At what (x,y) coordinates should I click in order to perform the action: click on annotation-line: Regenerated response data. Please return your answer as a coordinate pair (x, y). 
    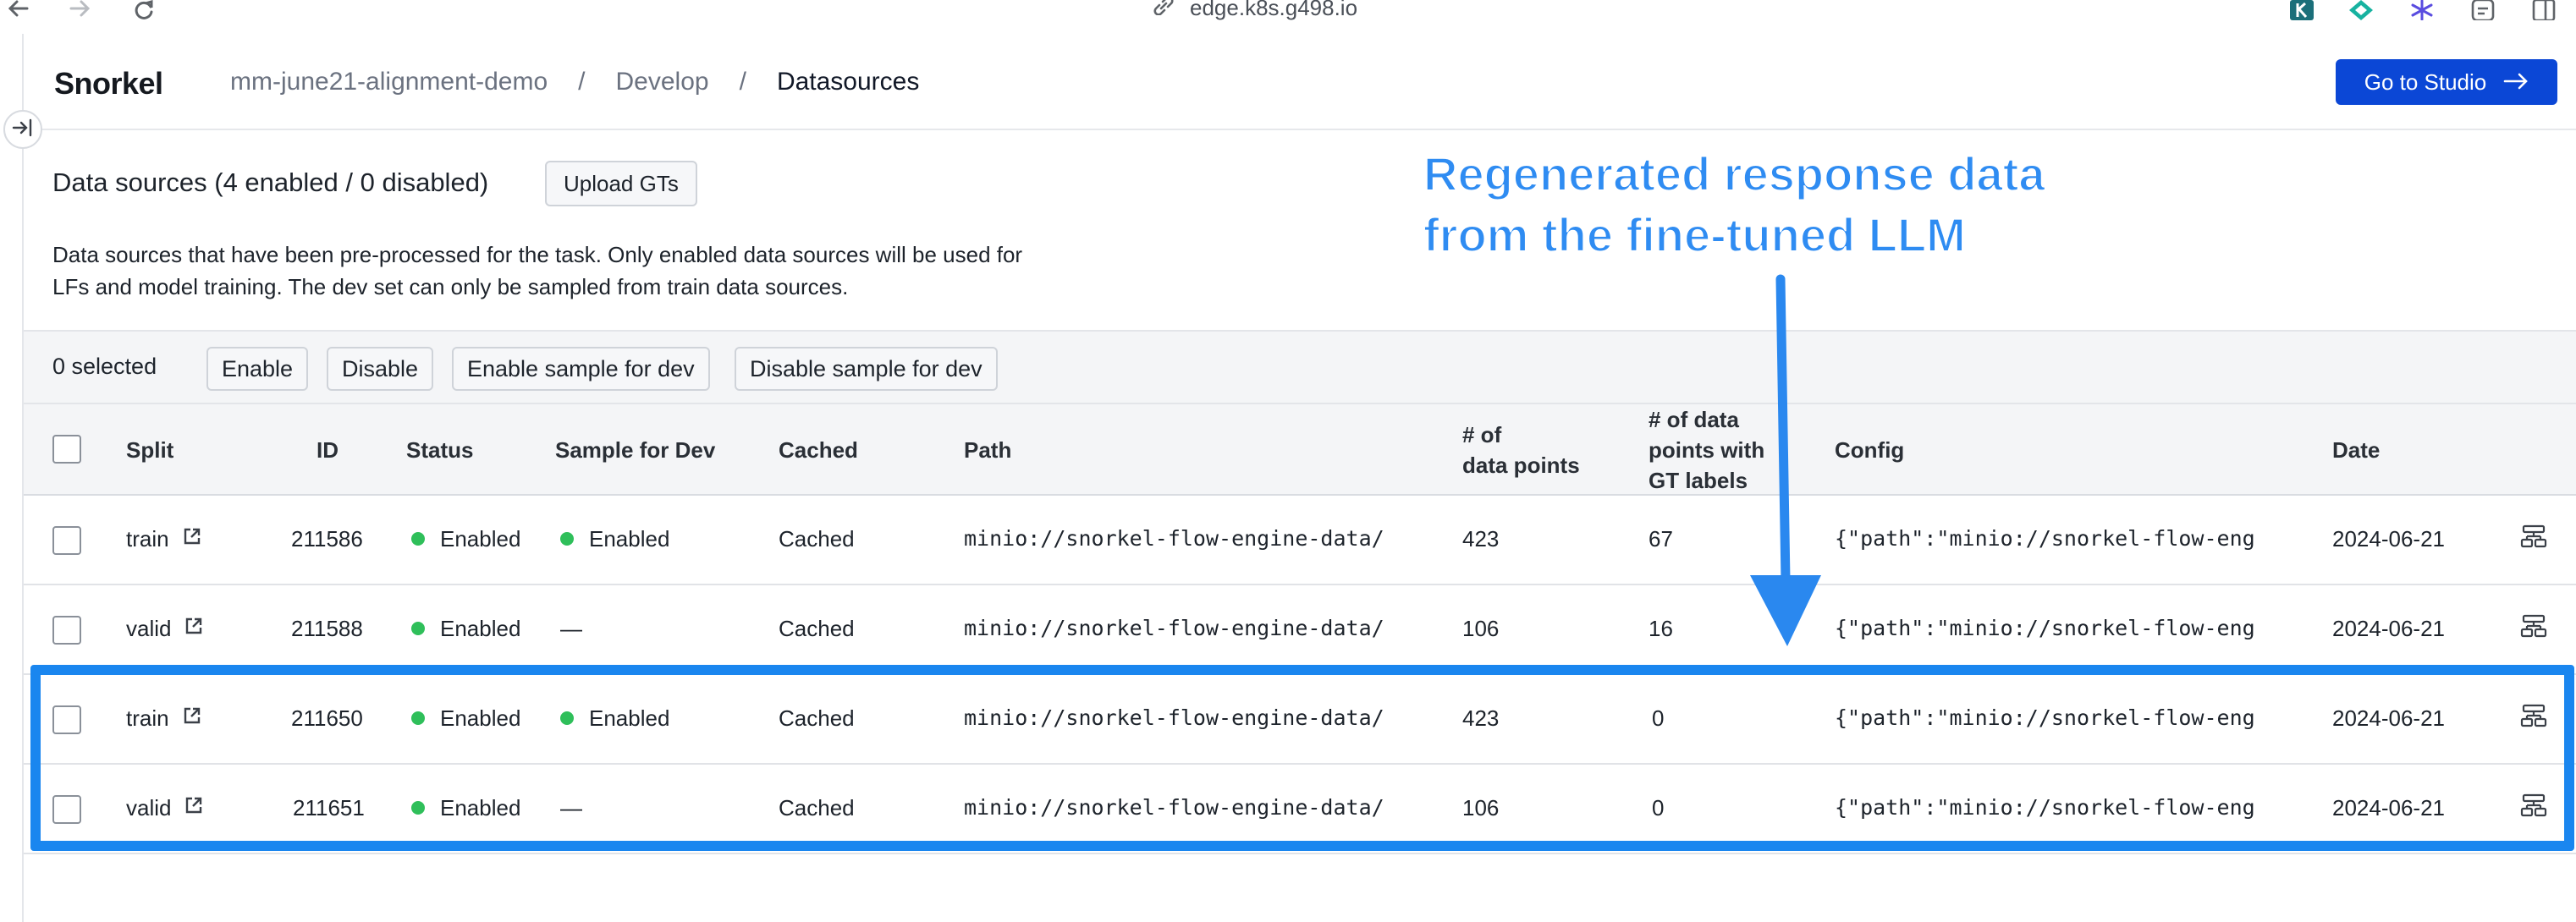
    Looking at the image, I should click on (1734, 174).